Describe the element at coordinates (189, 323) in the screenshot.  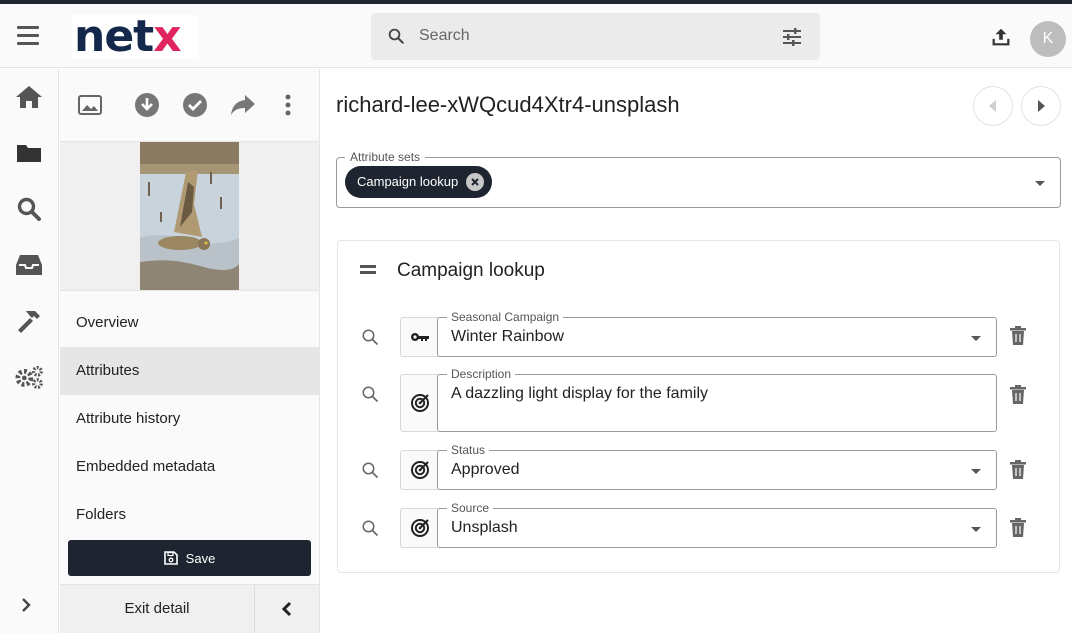
I see `nav-overview: Overview` at that location.